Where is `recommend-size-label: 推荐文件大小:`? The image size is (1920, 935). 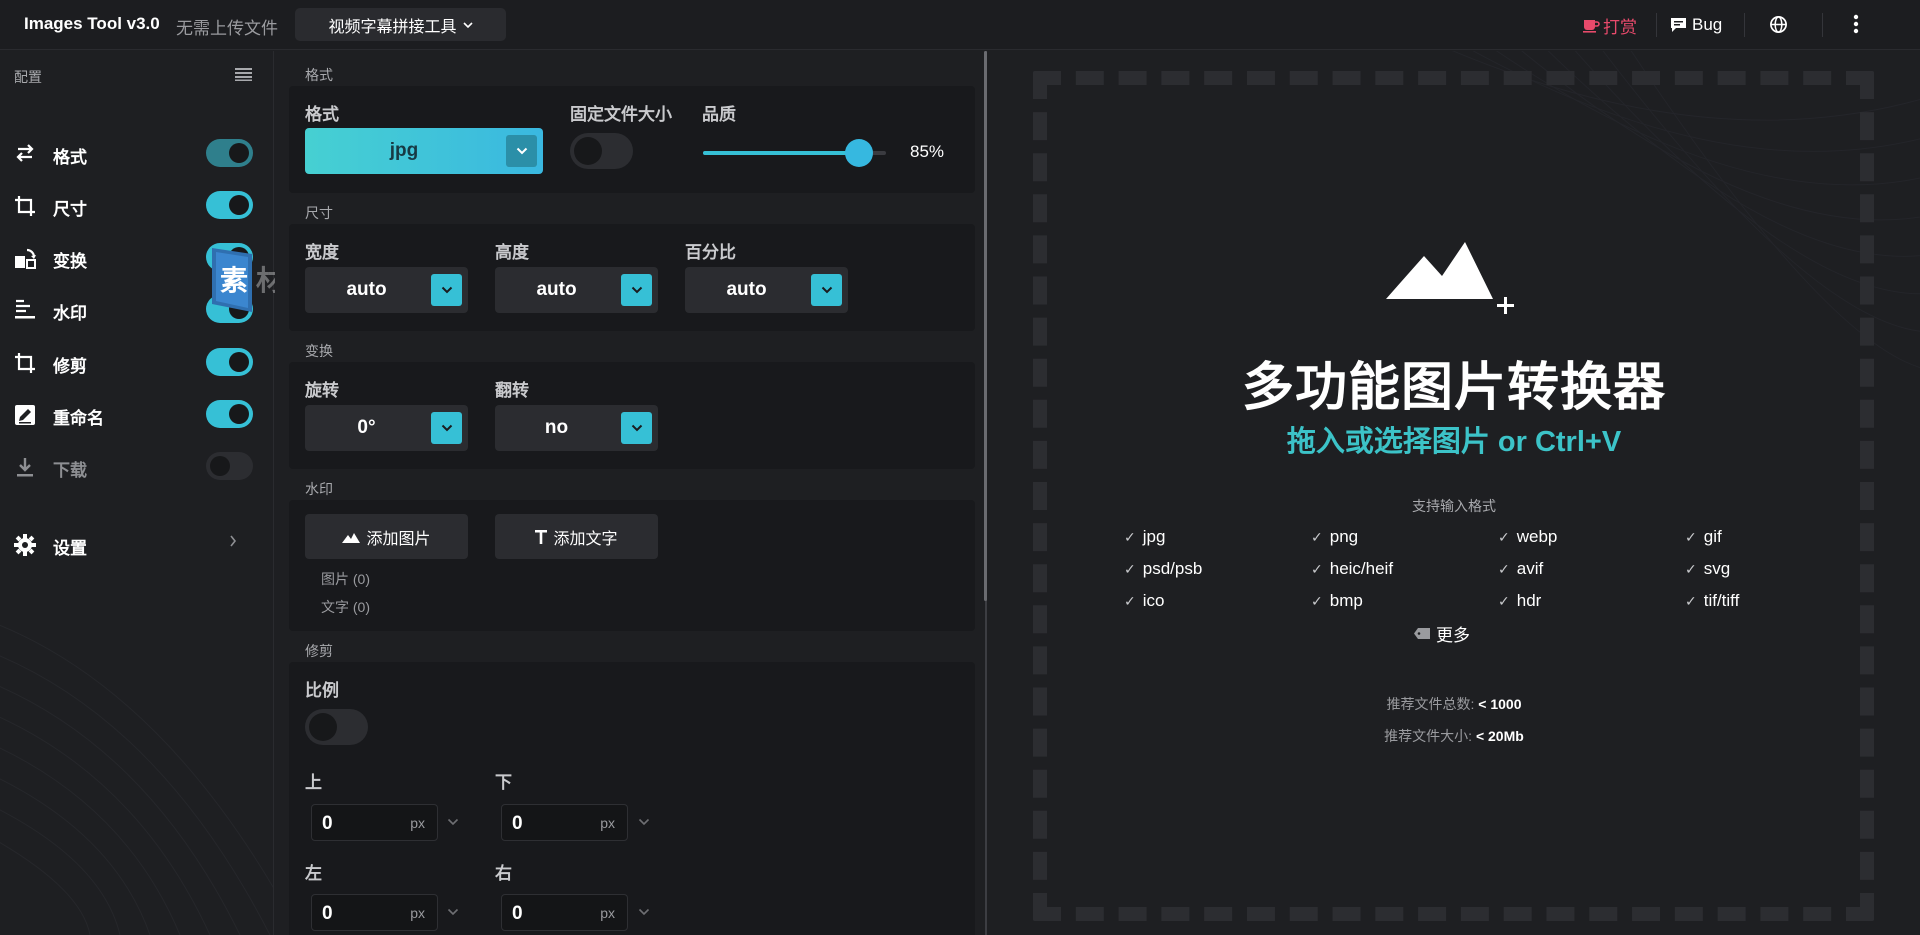
recommend-size-label: 推荐文件大小: is located at coordinates (1428, 736).